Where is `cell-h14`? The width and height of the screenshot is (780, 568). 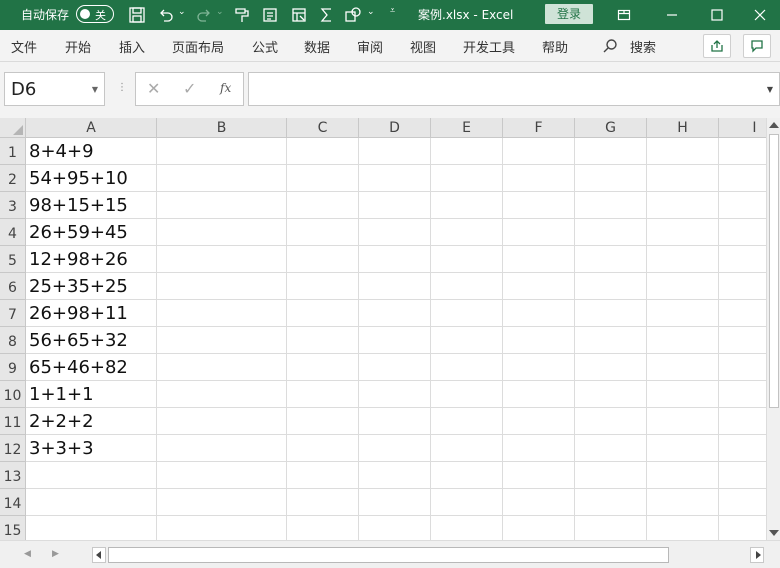 cell-h14 is located at coordinates (683, 502).